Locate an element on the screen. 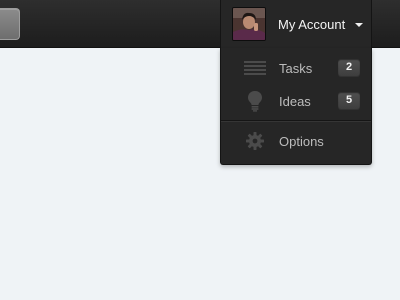  count-badge: 5 is located at coordinates (349, 100).